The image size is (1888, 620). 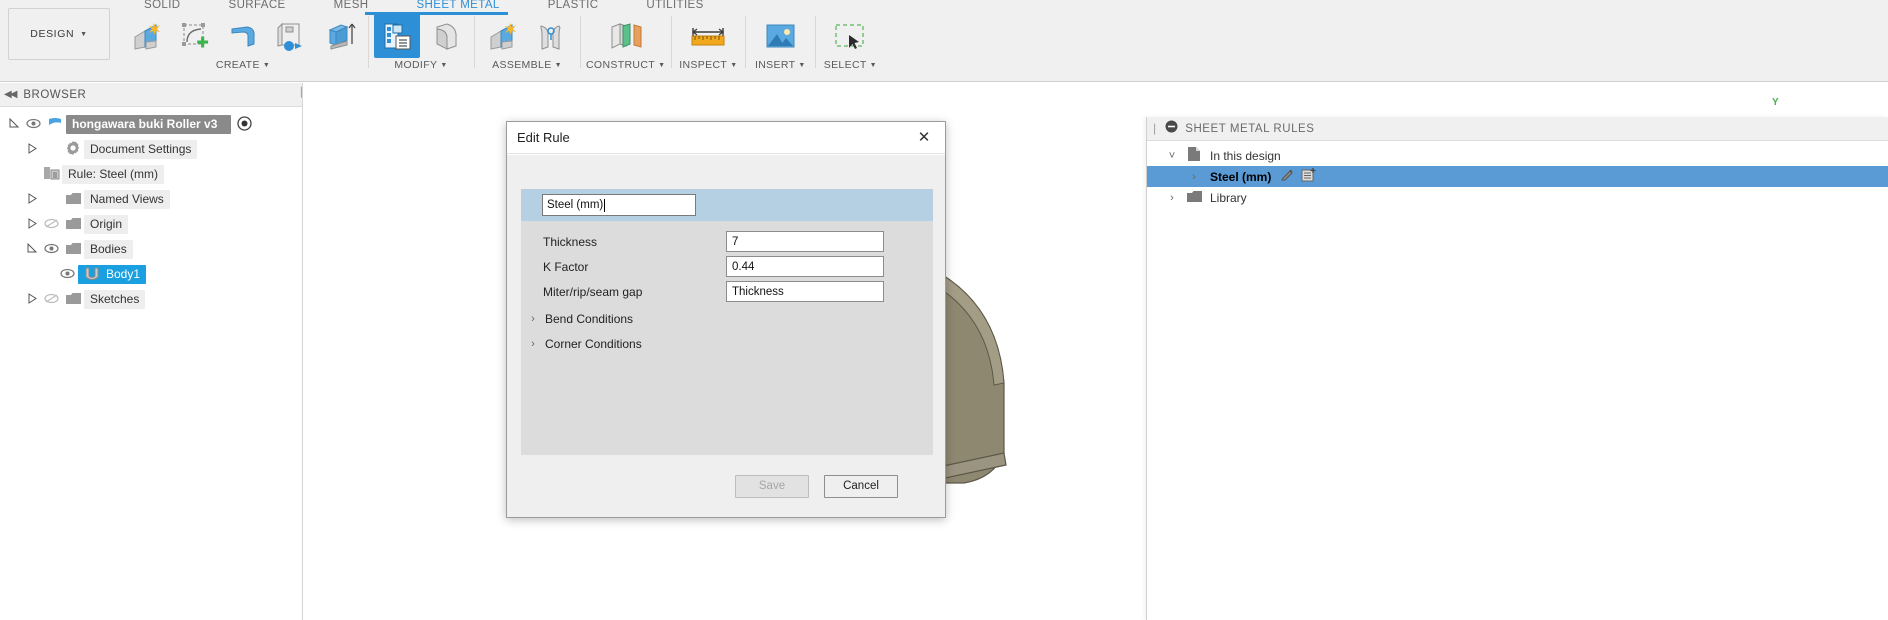 I want to click on minimize-icon, so click(x=1171, y=129).